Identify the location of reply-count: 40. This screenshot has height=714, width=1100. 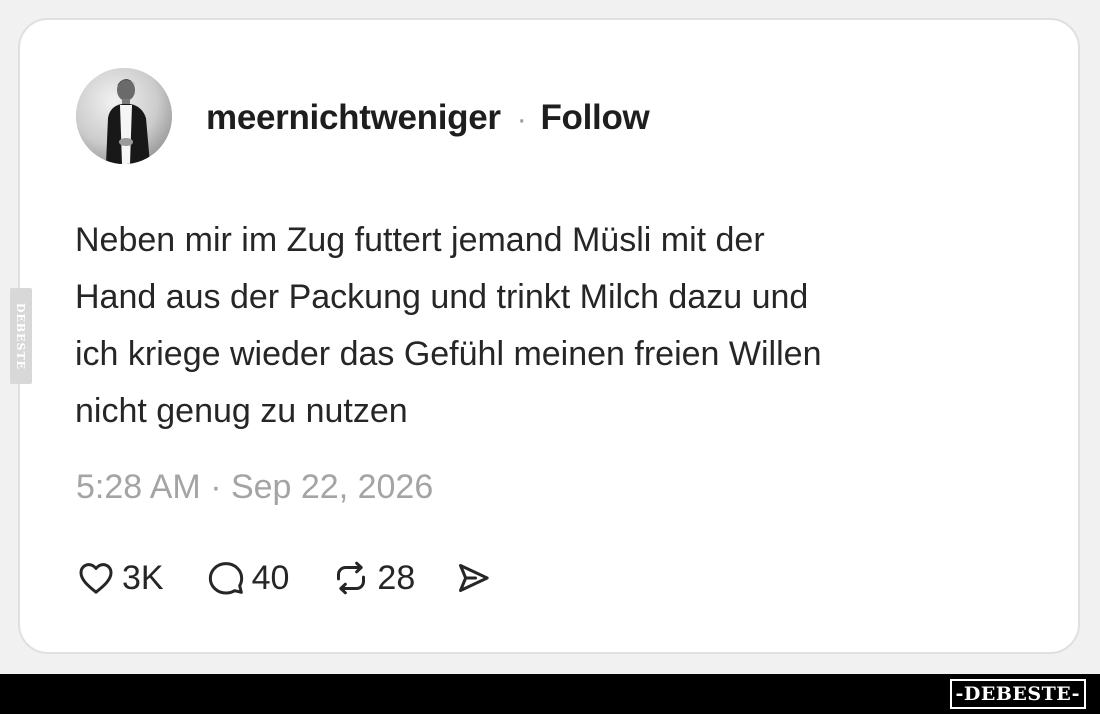
(270, 577).